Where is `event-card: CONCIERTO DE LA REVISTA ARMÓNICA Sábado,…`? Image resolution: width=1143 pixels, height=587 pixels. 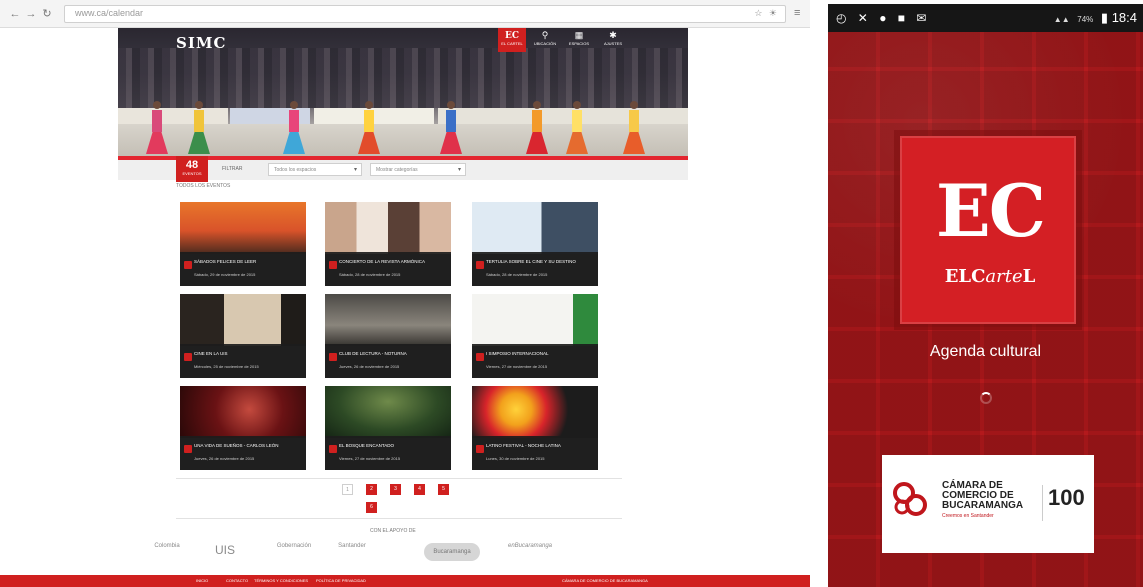 event-card: CONCIERTO DE LA REVISTA ARMÓNICA Sábado,… is located at coordinates (388, 244).